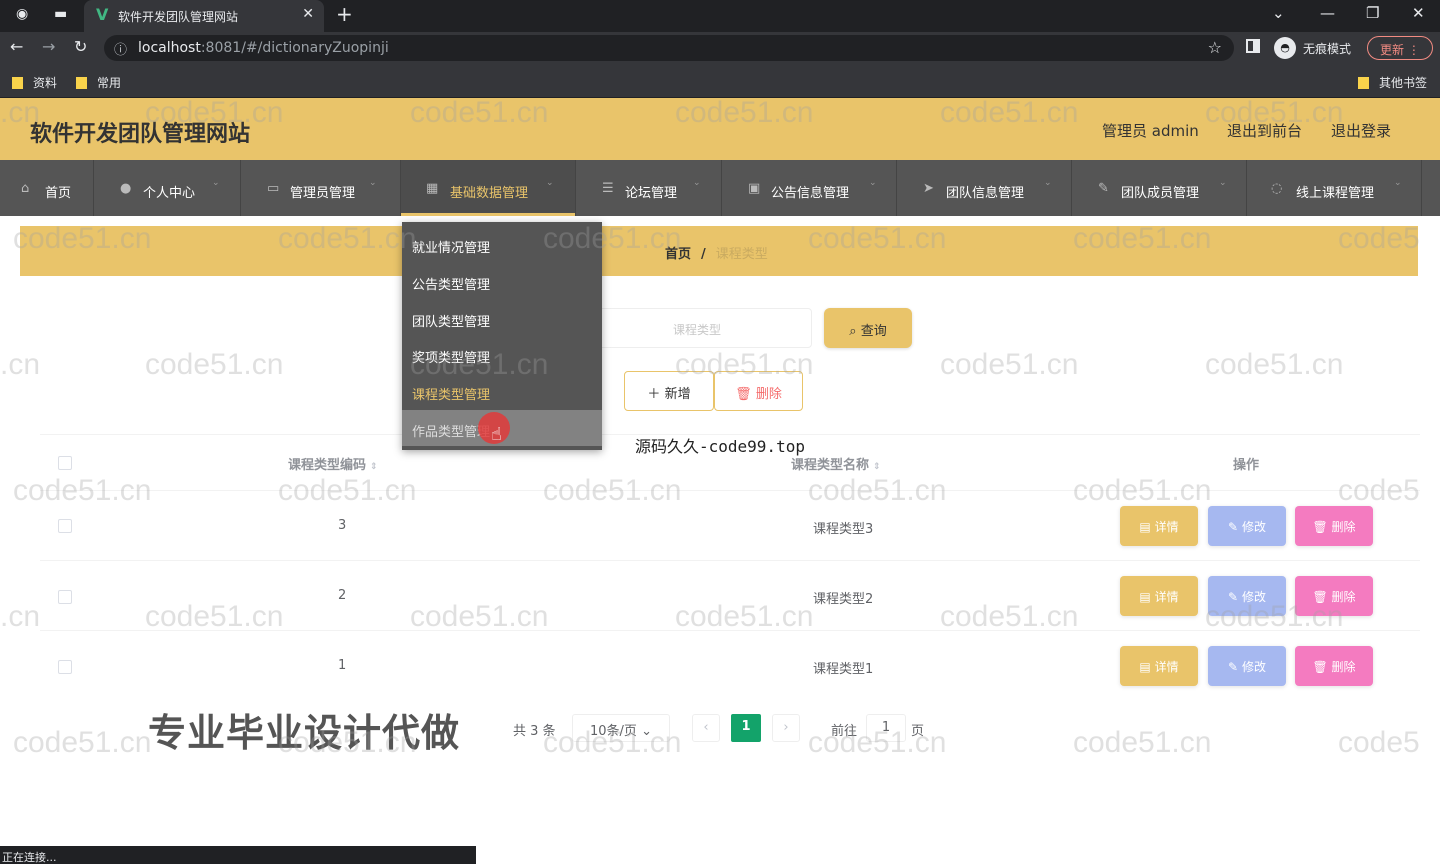 The height and width of the screenshot is (865, 1440). I want to click on menu-item-course-type: 课程类型管理, so click(502, 391).